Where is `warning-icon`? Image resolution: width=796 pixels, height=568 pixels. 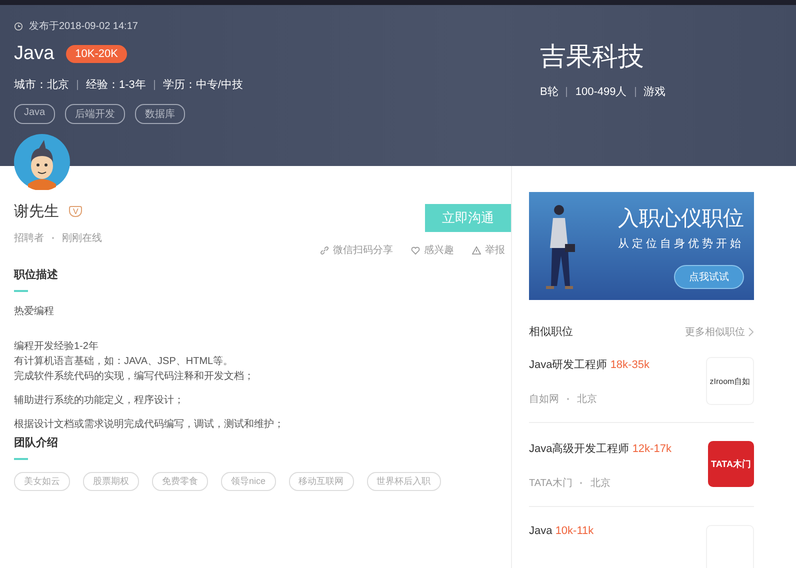
warning-icon is located at coordinates (476, 250).